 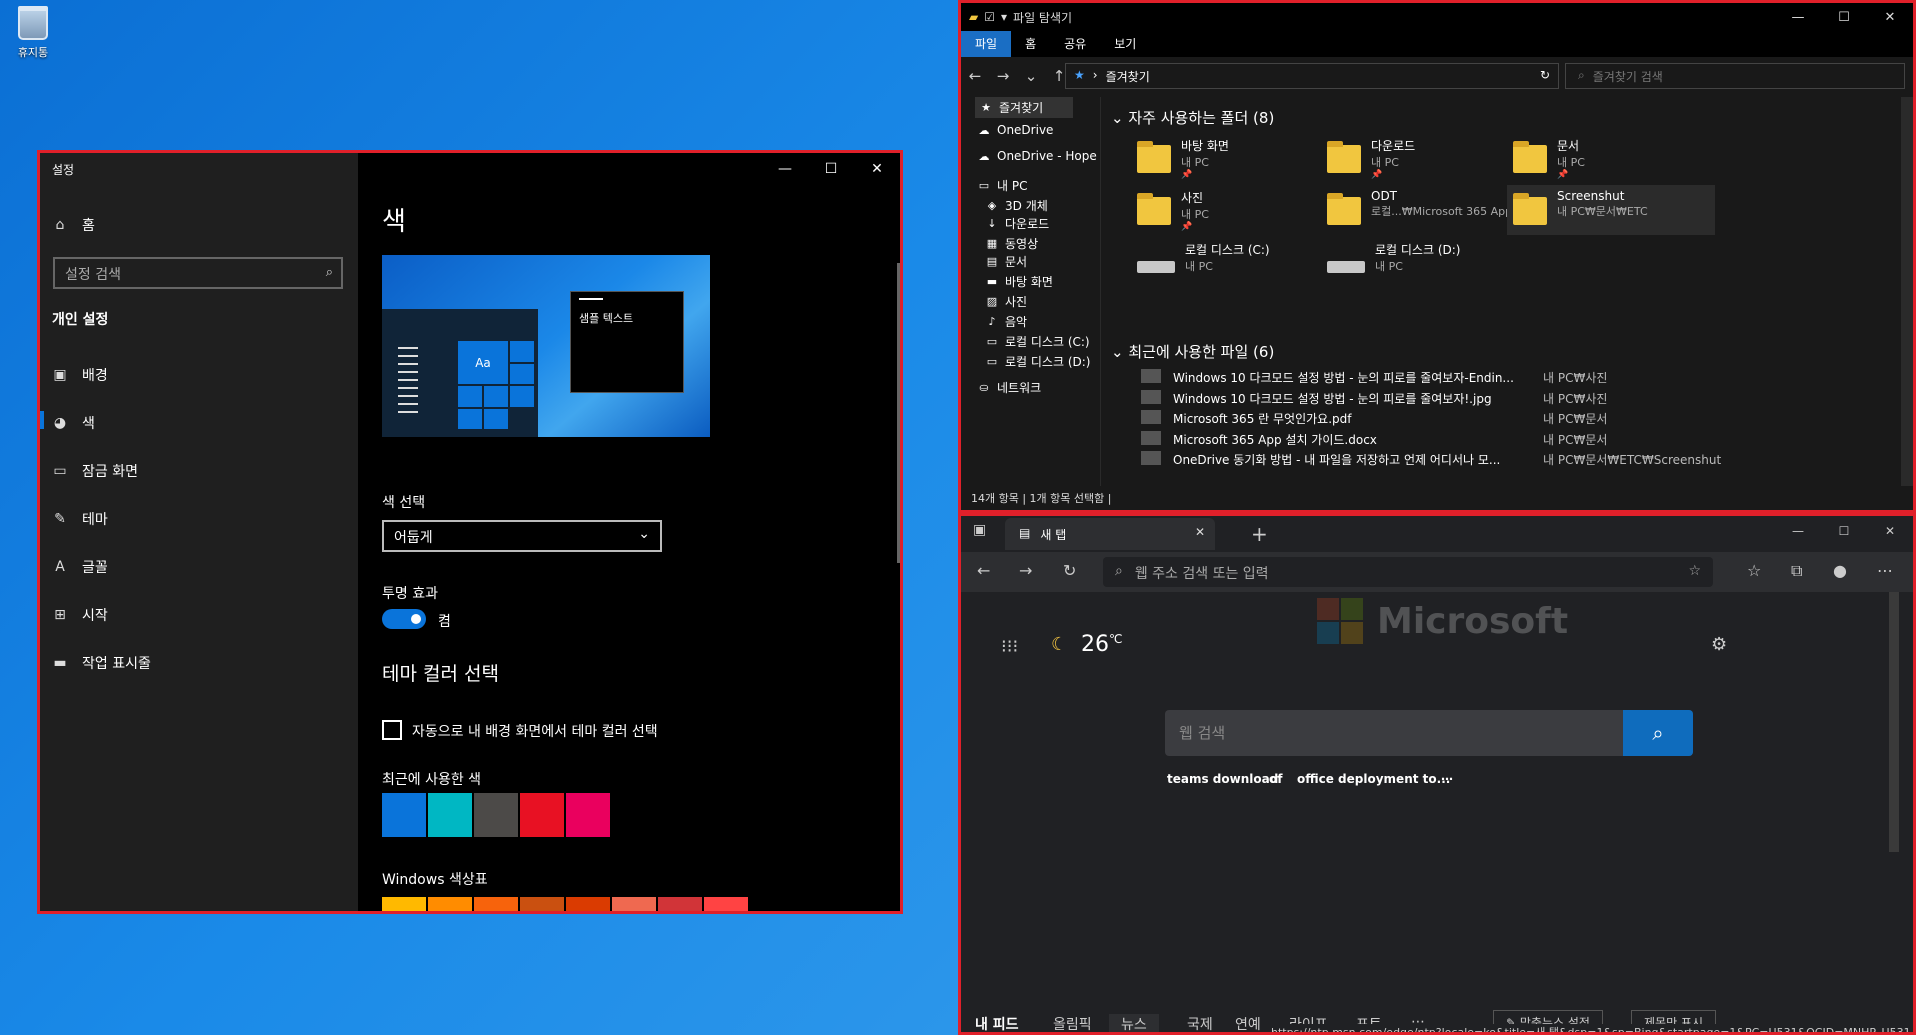 I want to click on tab-home: 홈, so click(x=1030, y=44).